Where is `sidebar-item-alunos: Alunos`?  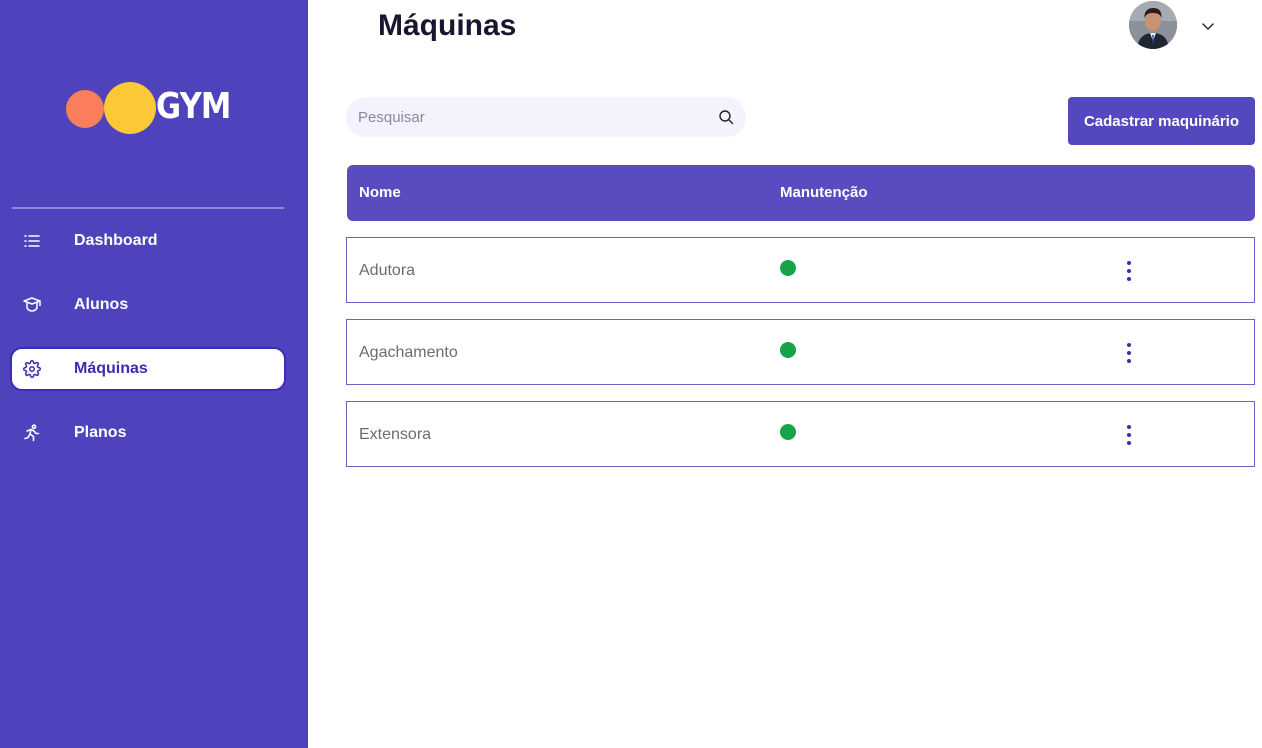
sidebar-item-alunos: Alunos is located at coordinates (148, 305).